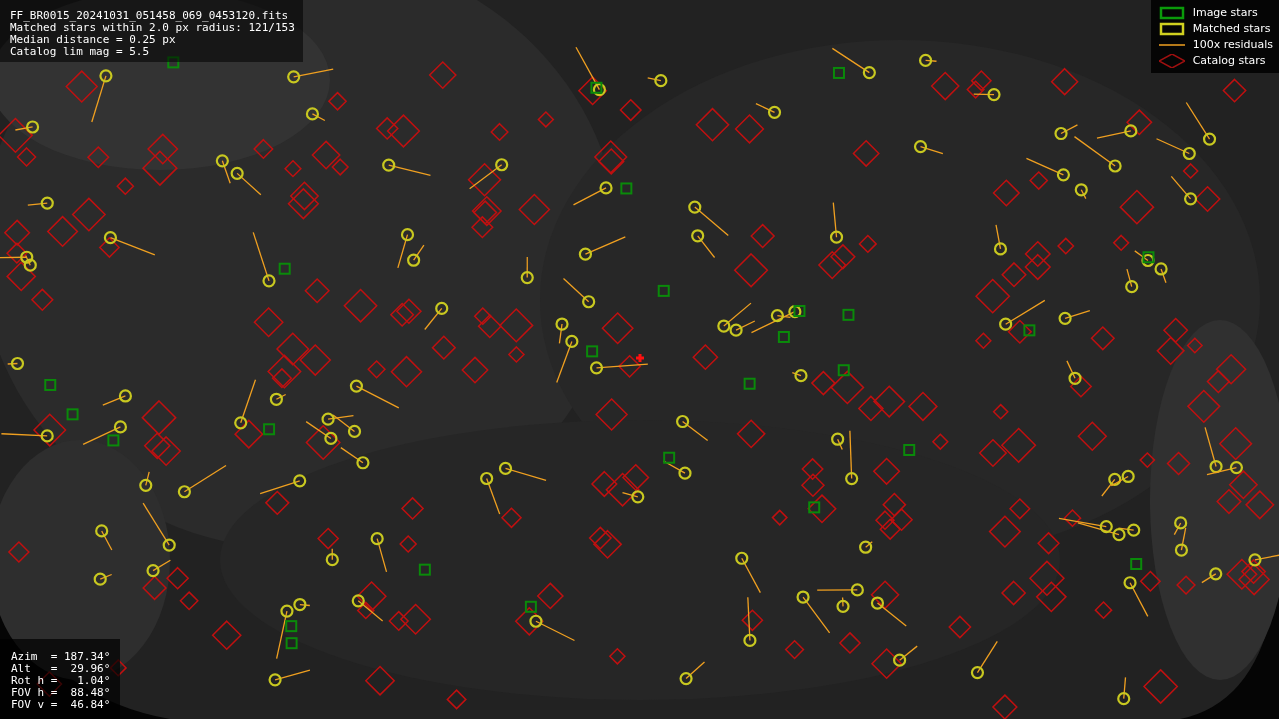 The width and height of the screenshot is (1279, 719). Describe the element at coordinates (93, 40) in the screenshot. I see `info-text: Median distance = 0.25 px` at that location.